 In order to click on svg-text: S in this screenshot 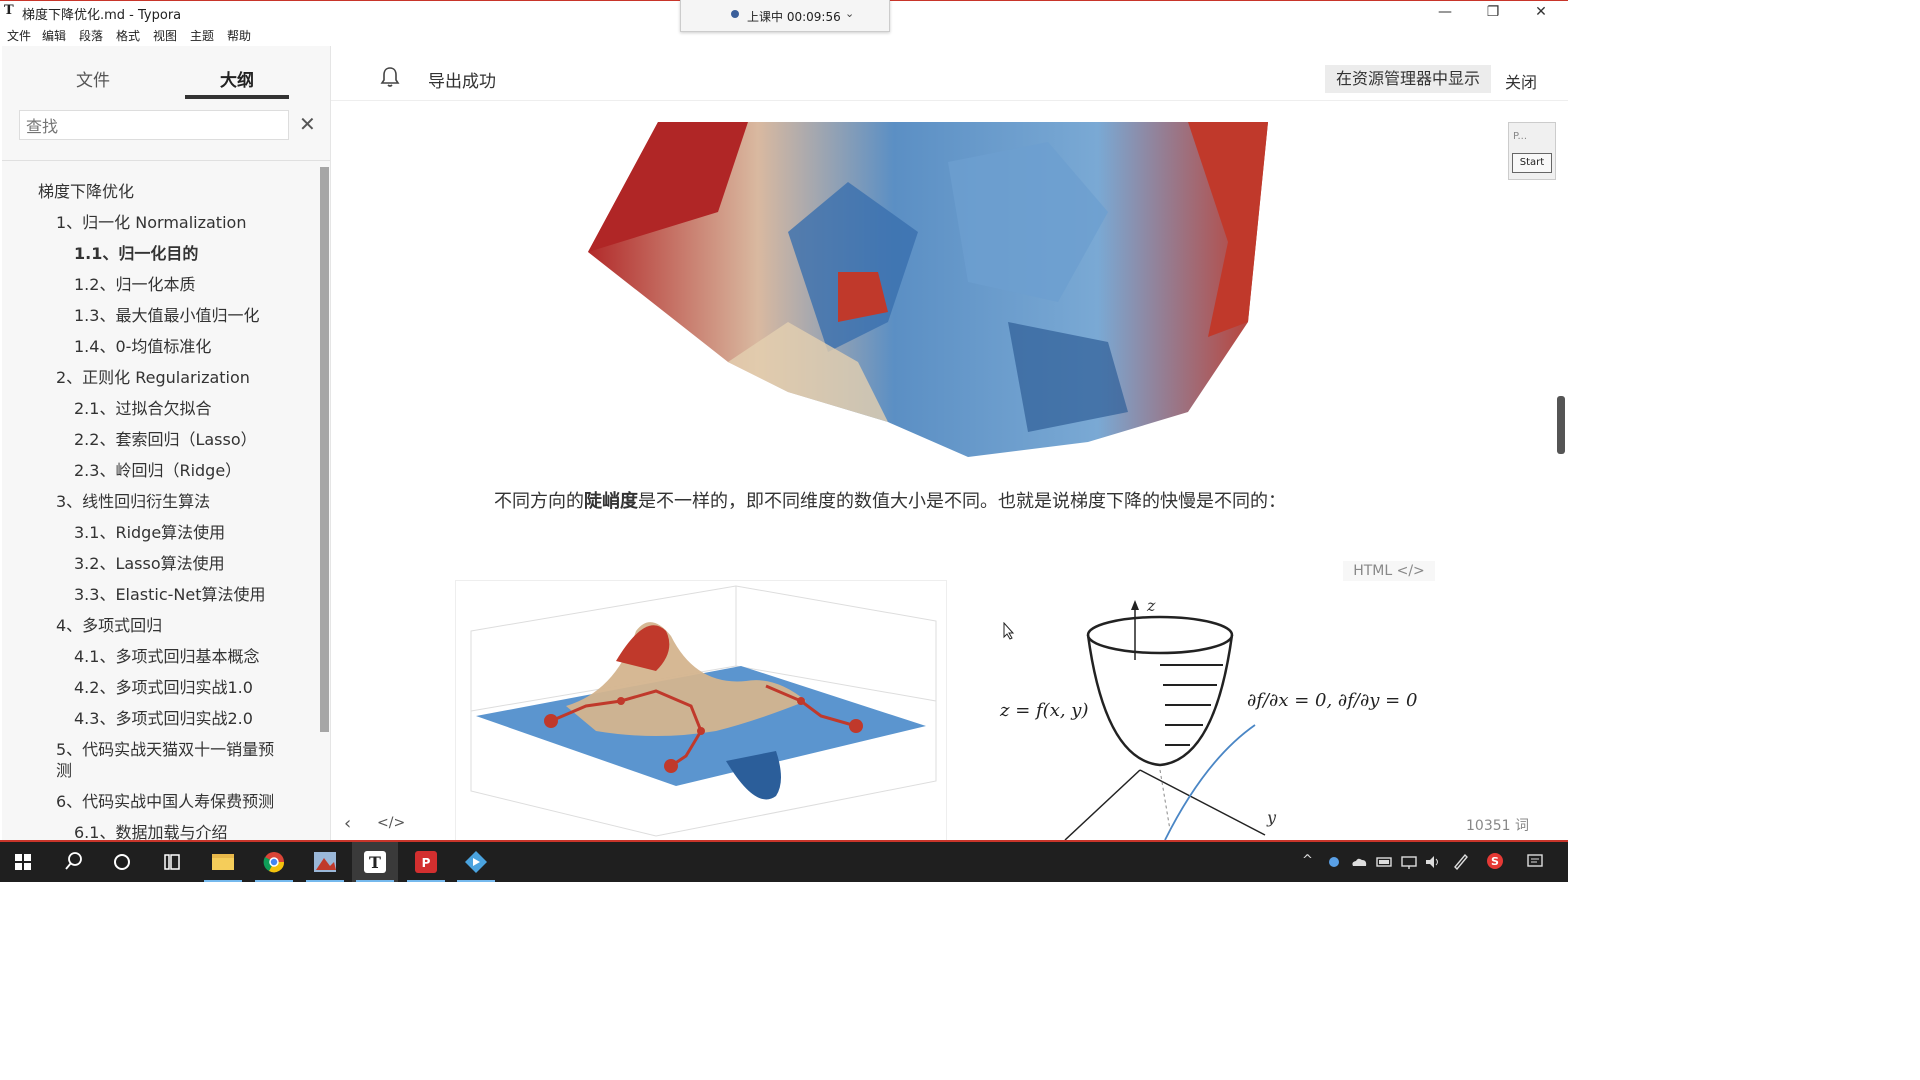, I will do `click(1495, 861)`.